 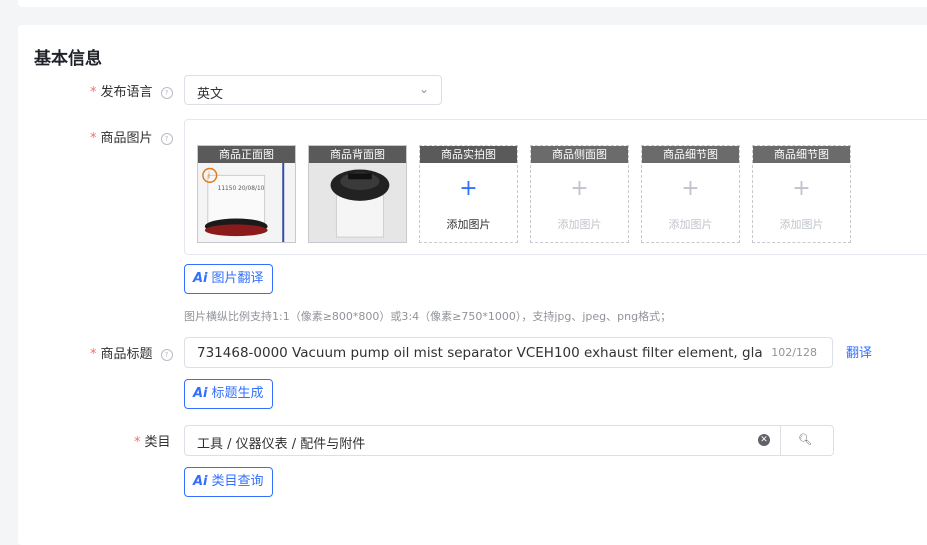 I want to click on language-label: 发布语言, so click(x=126, y=92).